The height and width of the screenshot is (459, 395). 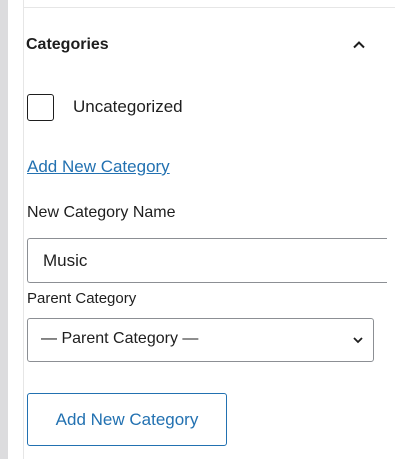 I want to click on chevron-down-icon, so click(x=358, y=340).